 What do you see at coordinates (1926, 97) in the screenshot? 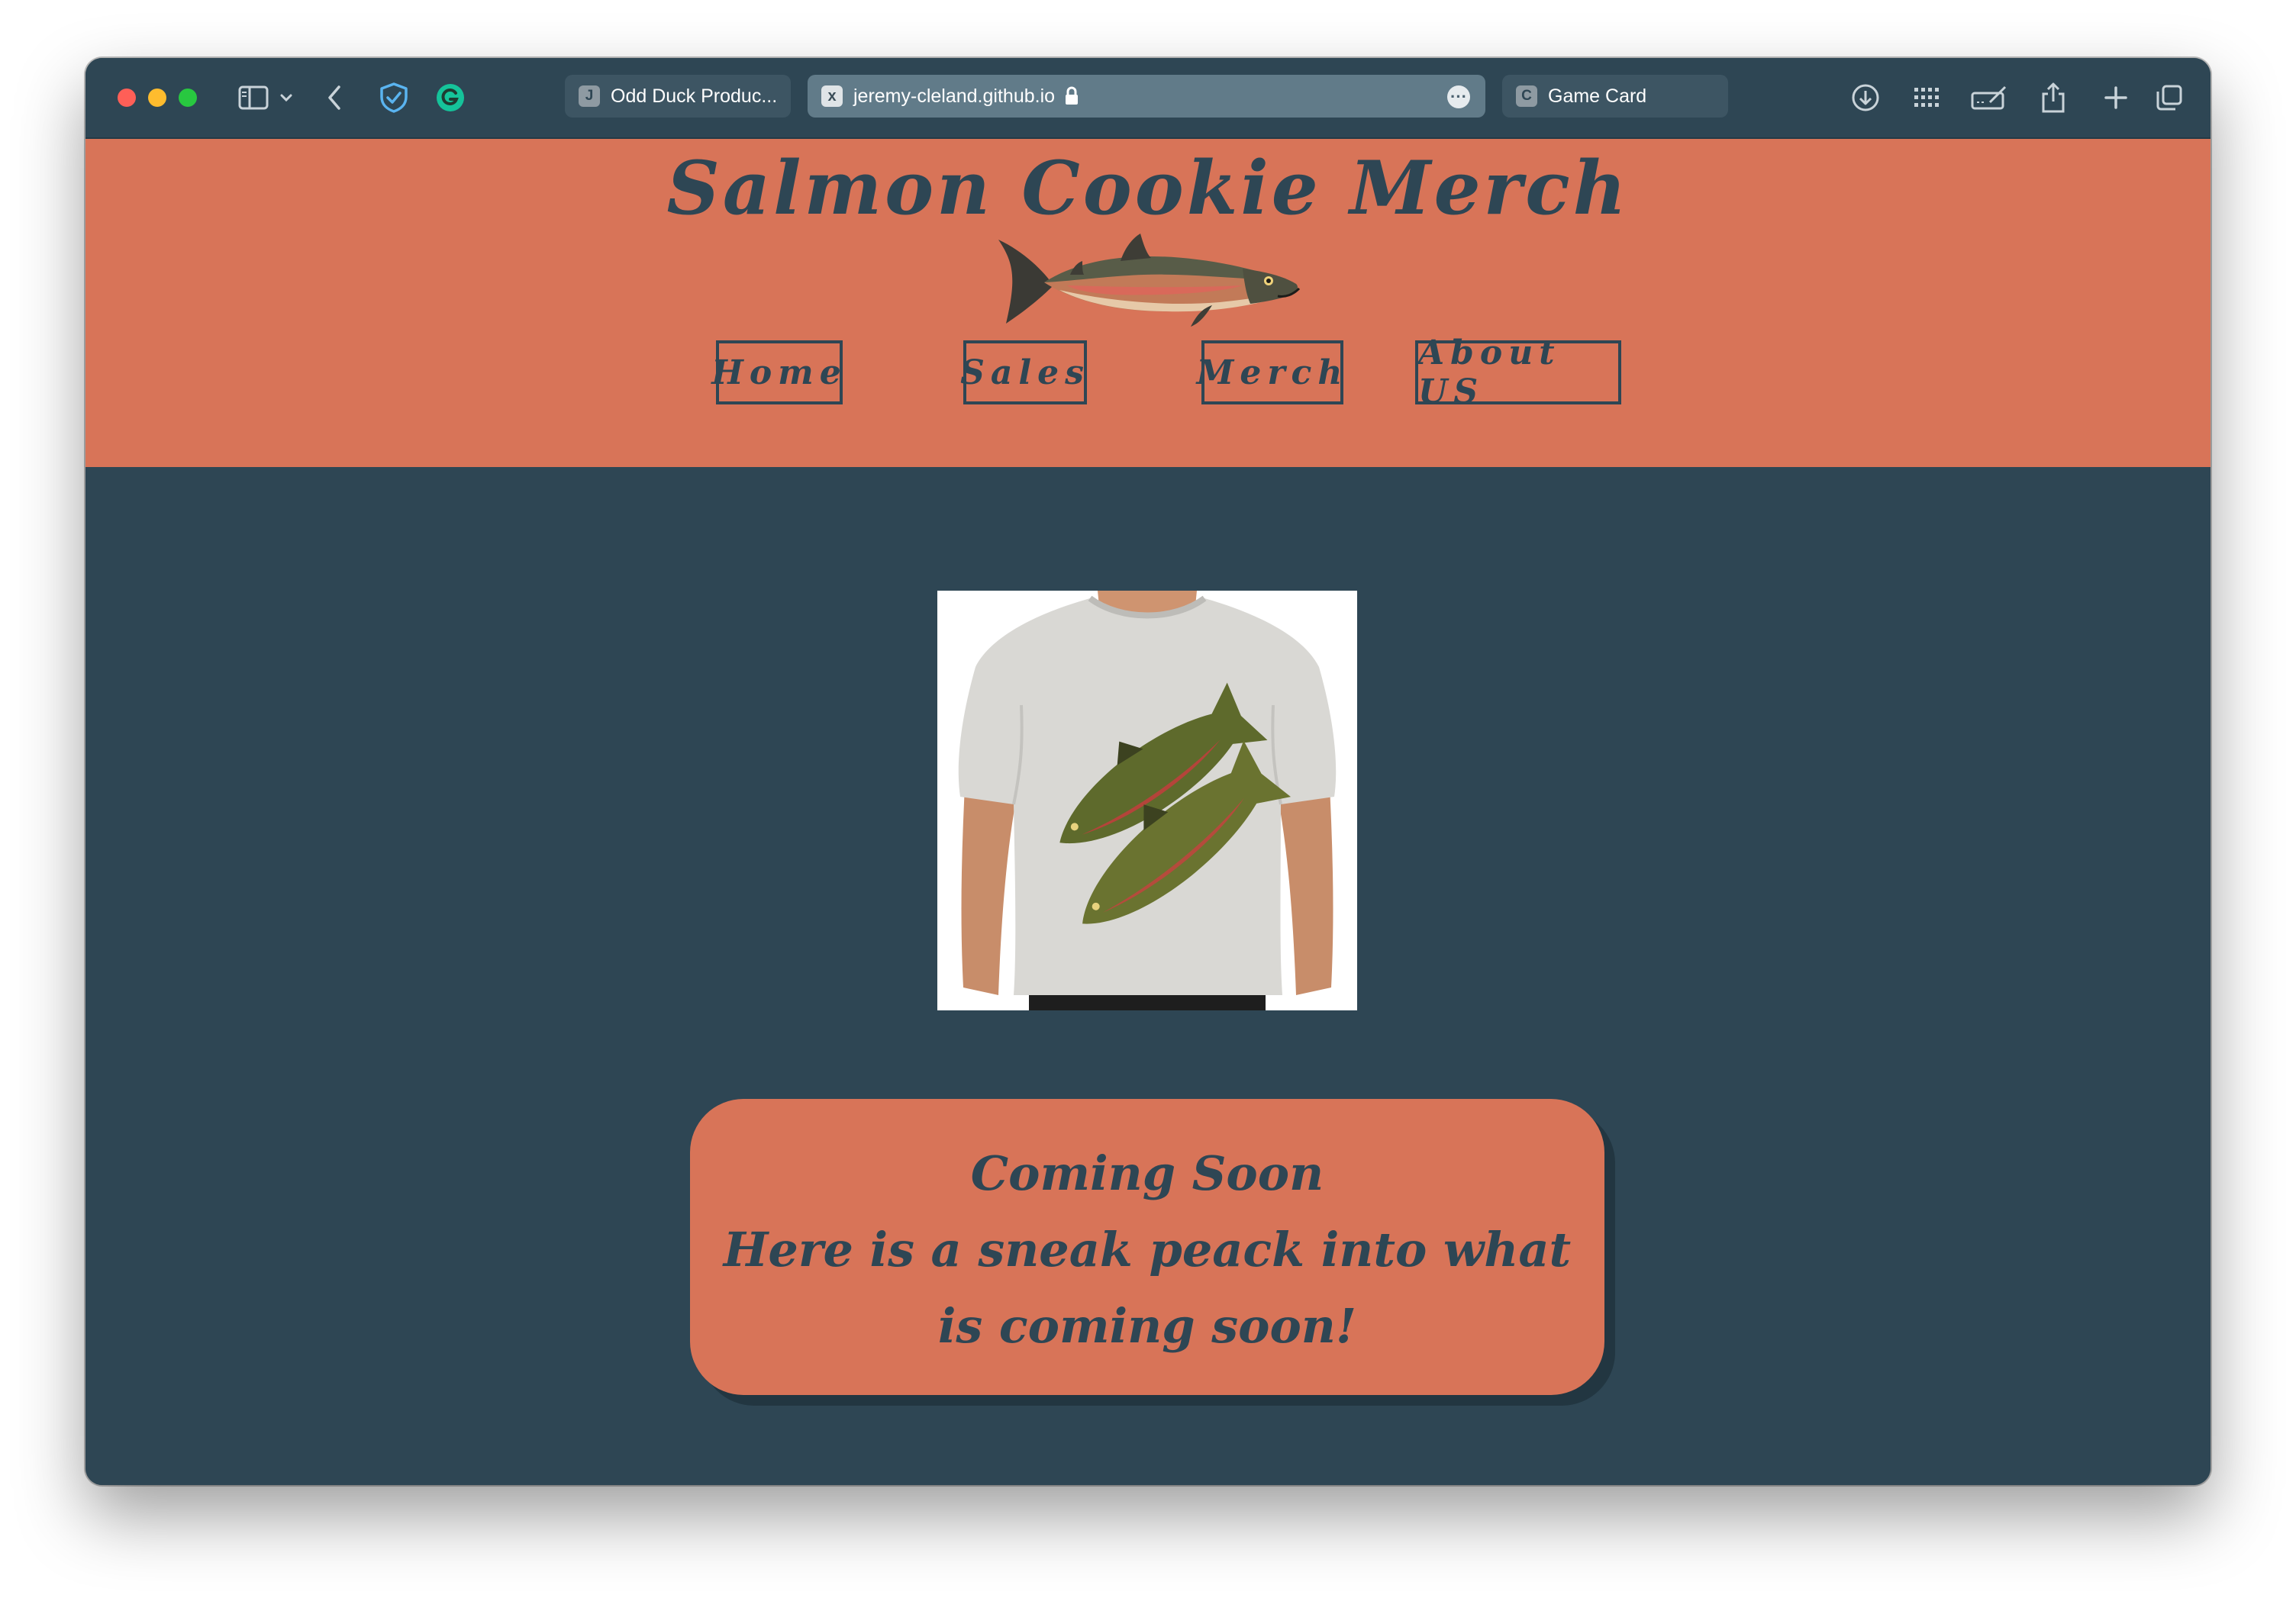
I see `grid-icon` at bounding box center [1926, 97].